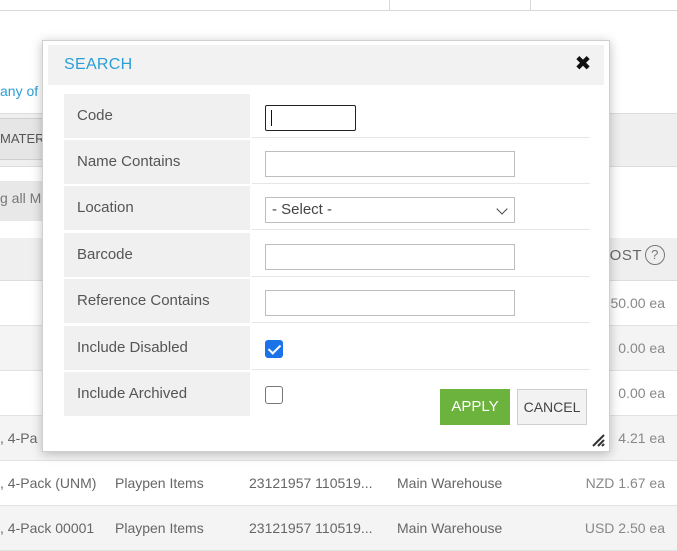 Image resolution: width=677 pixels, height=551 pixels. I want to click on location-select: - Select -, so click(390, 210).